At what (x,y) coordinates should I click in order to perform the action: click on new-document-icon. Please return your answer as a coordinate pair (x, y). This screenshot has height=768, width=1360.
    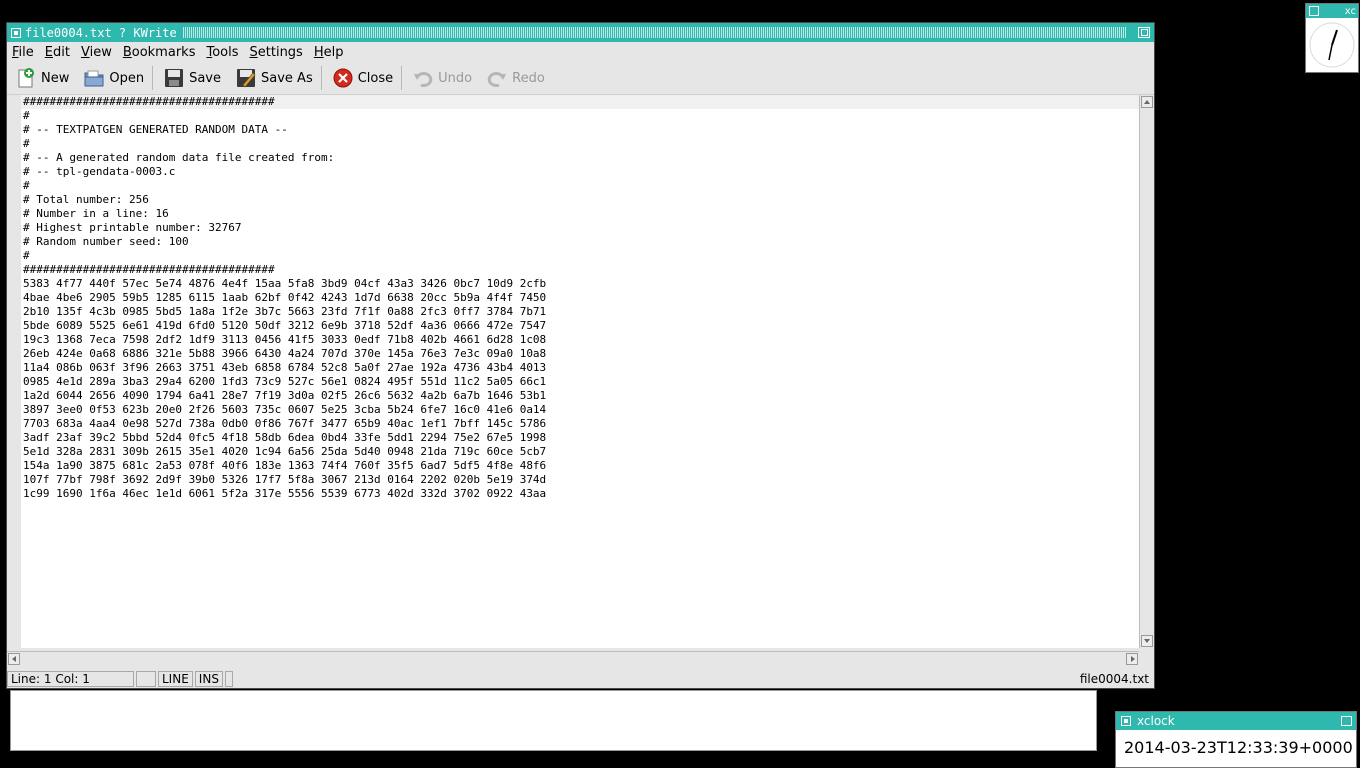
    Looking at the image, I should click on (26, 78).